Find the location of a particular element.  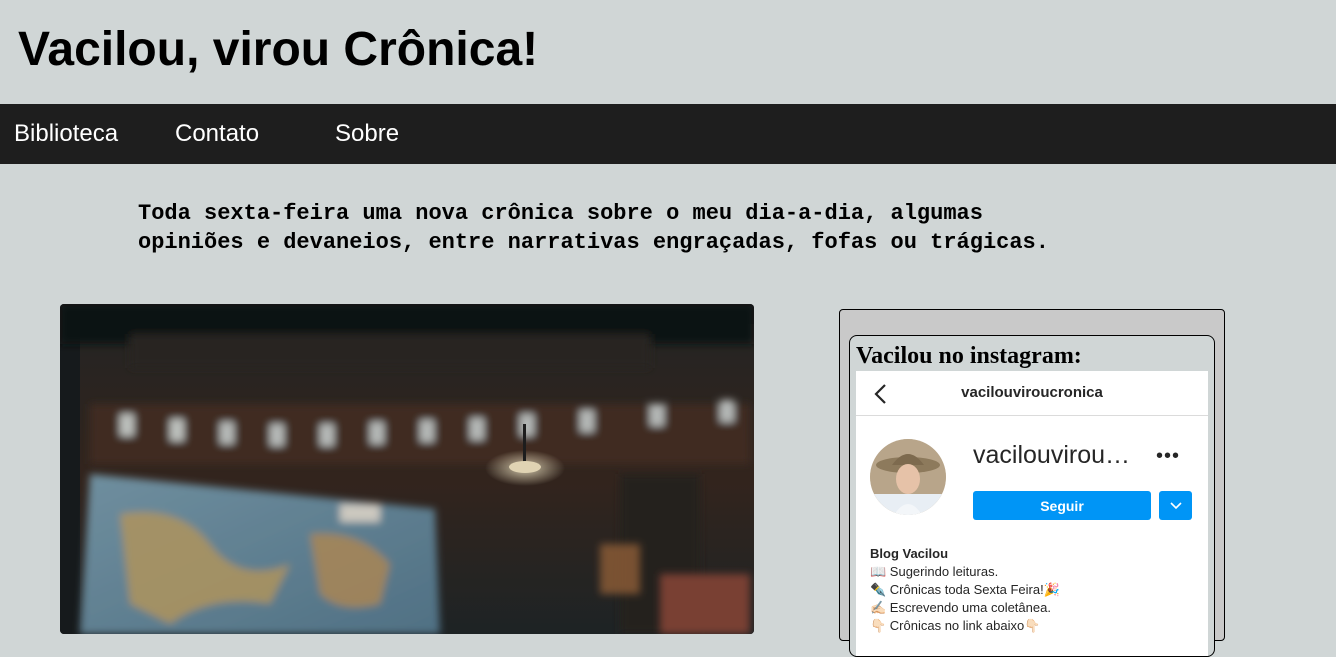

embed-topbar-username: vacilouviroucronica is located at coordinates (1032, 392).